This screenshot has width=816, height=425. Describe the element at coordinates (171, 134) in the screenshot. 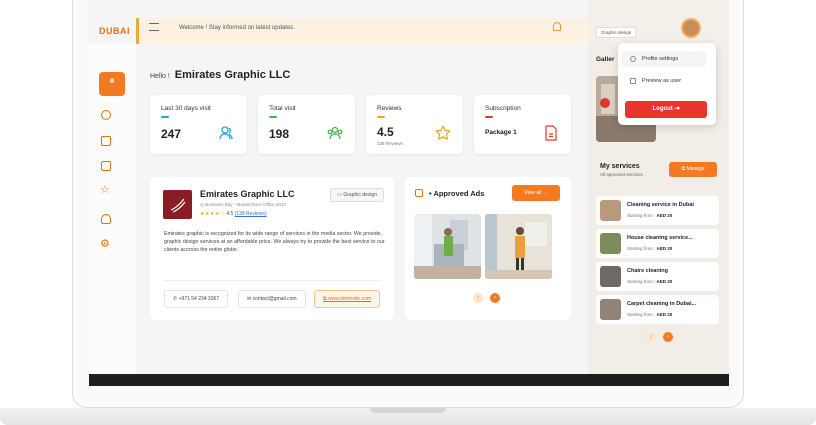

I see `stat-value: 247` at that location.